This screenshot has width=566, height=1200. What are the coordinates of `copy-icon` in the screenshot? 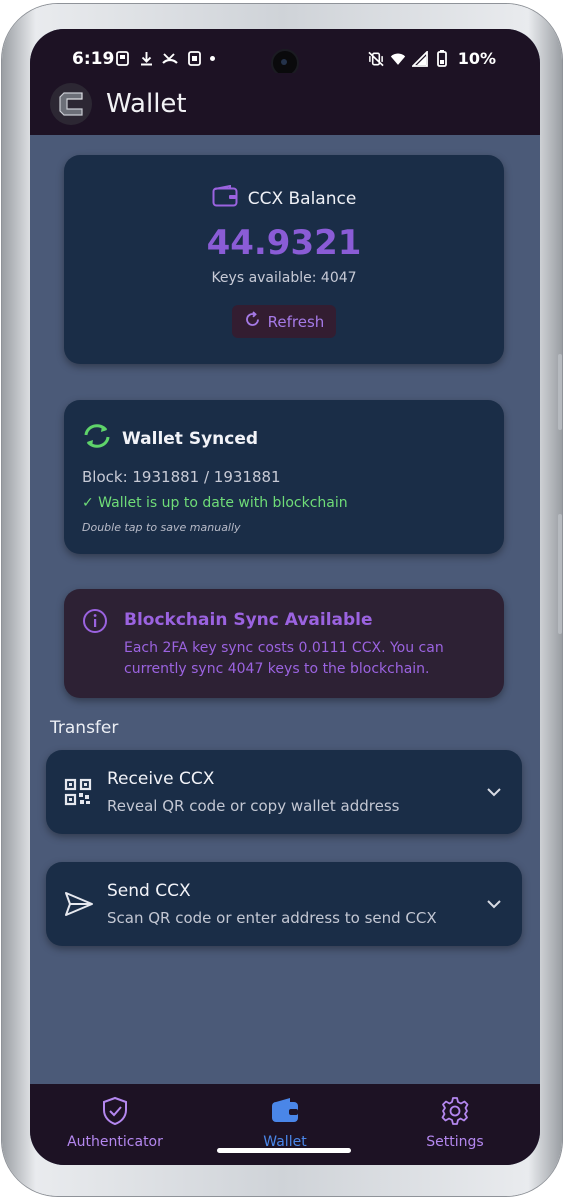 It's located at (194, 58).